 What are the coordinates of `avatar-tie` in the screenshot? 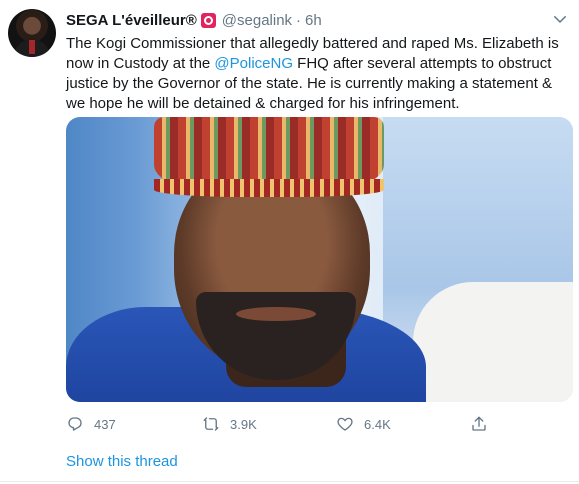 It's located at (32, 47).